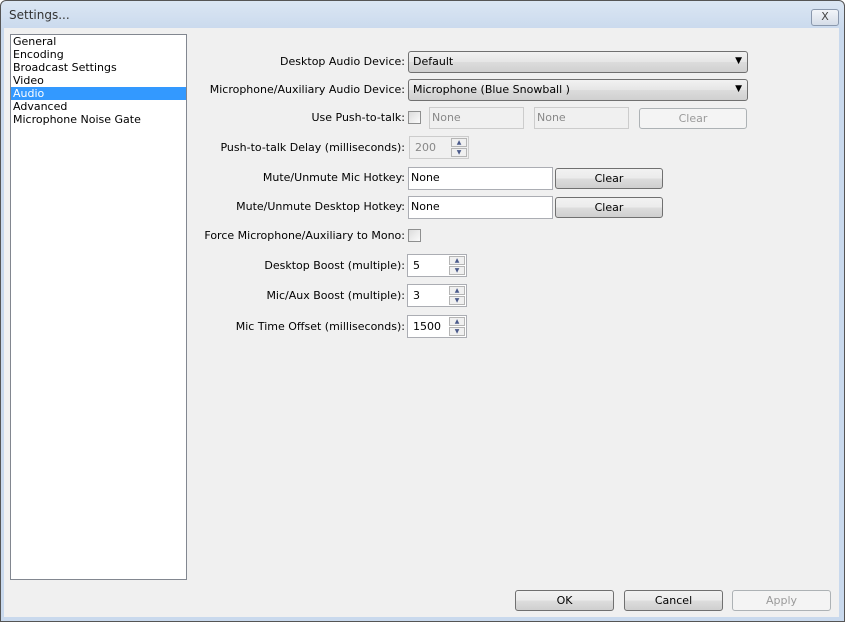  I want to click on ptt-label: Use Push-to-talk:, so click(358, 117).